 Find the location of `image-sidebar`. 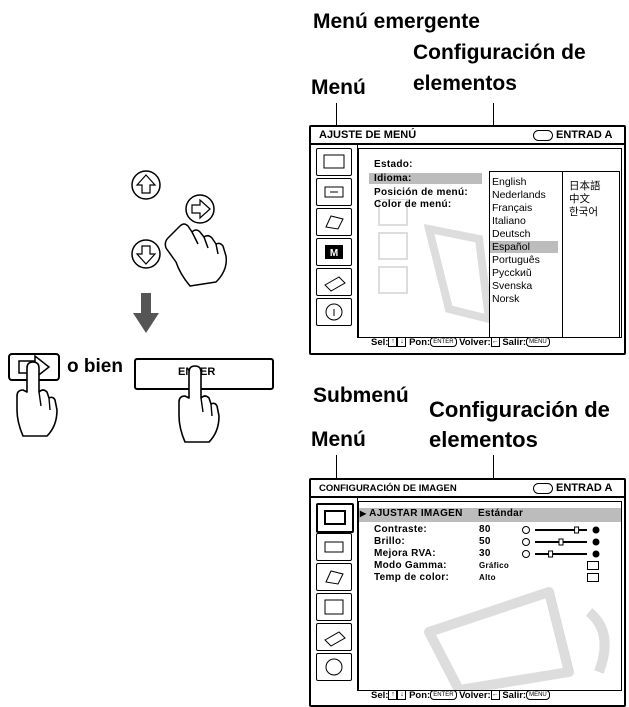

image-sidebar is located at coordinates (334, 594).